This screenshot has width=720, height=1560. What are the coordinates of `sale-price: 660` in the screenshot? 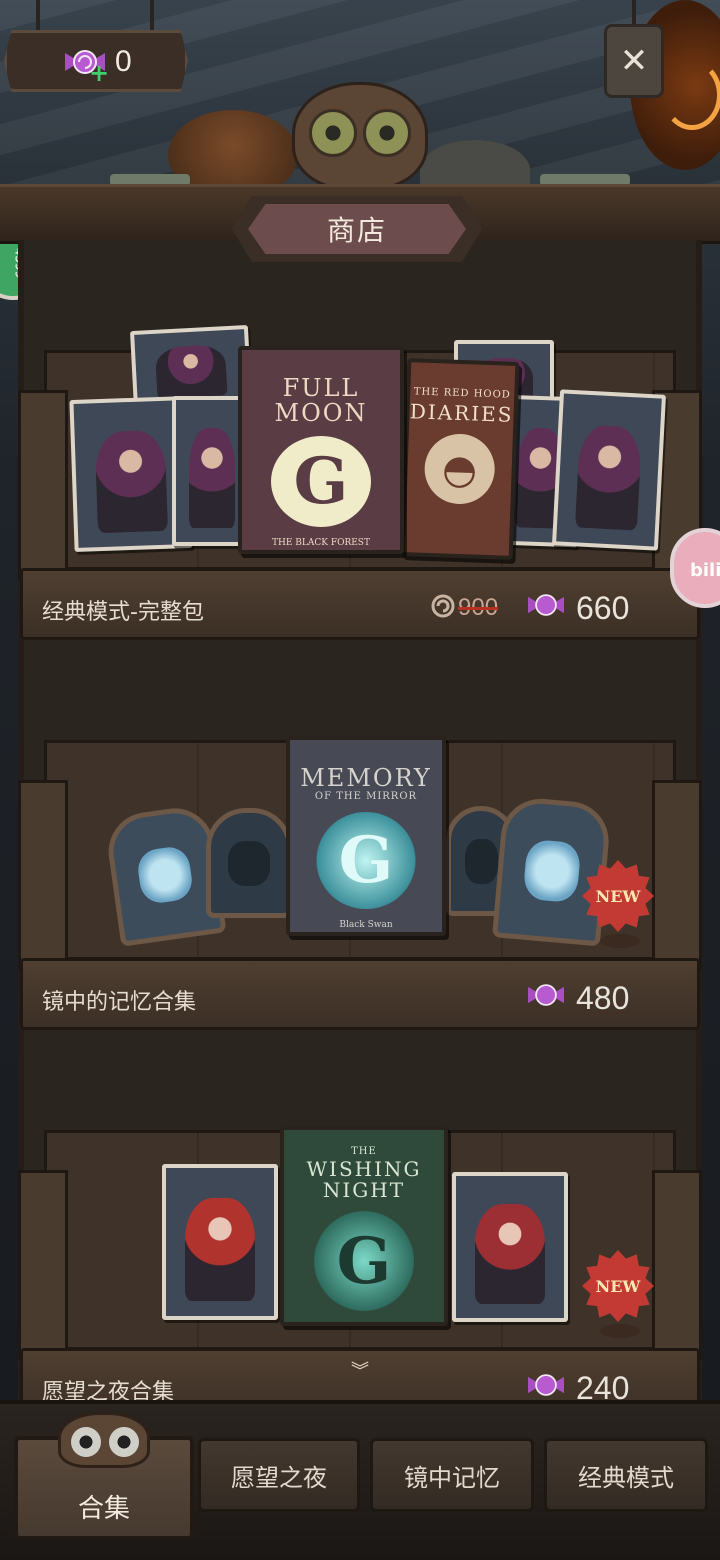 It's located at (603, 608).